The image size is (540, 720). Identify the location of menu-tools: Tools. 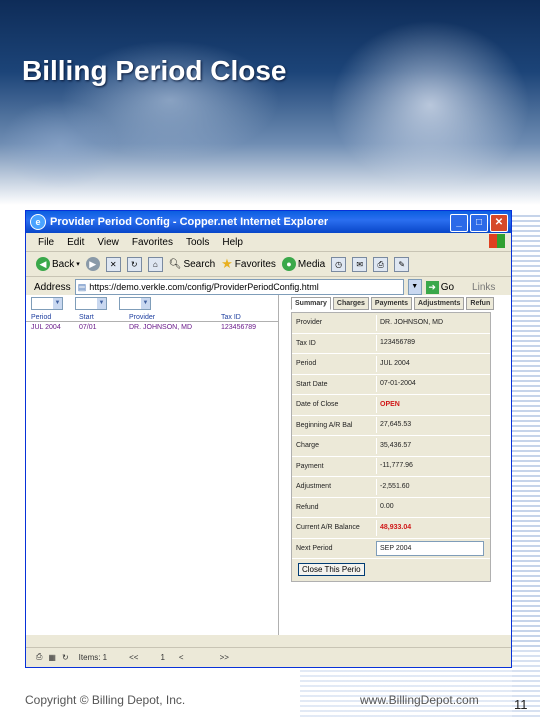
(197, 242).